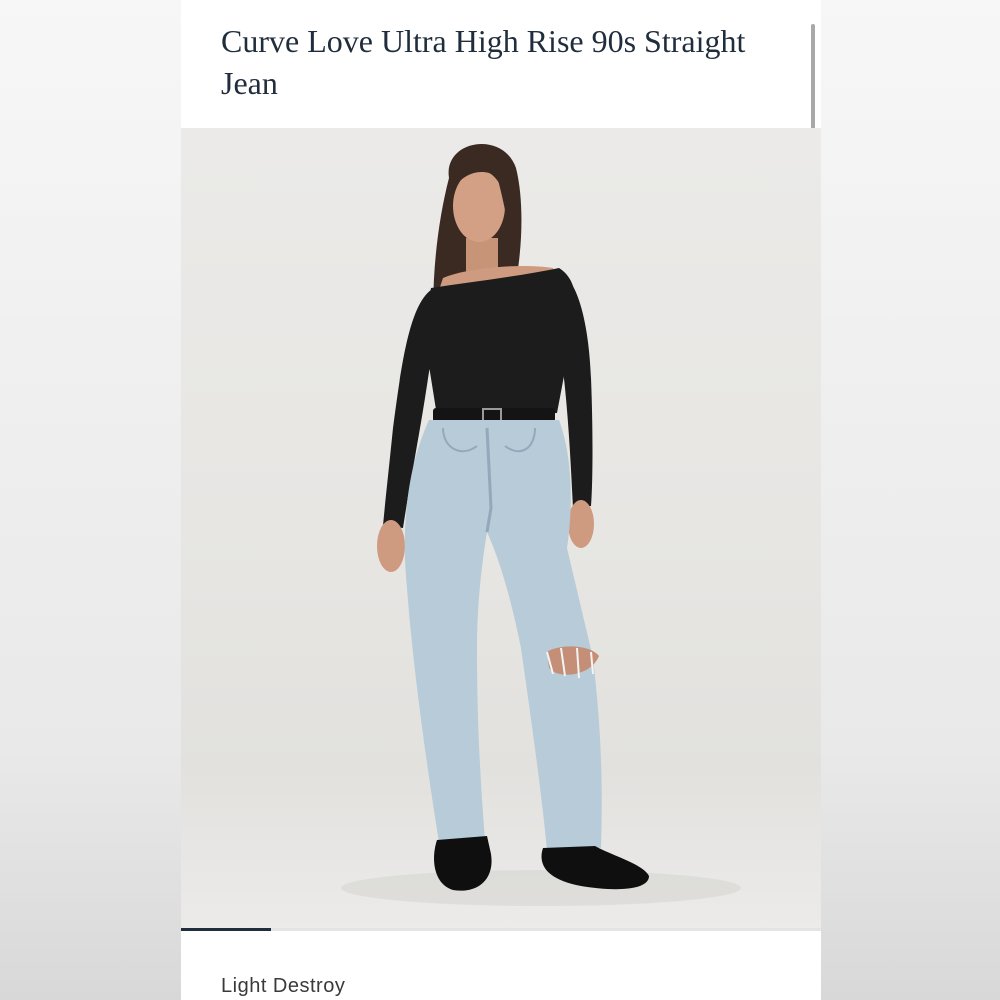 The width and height of the screenshot is (1000, 1000). I want to click on carousel-progress-track, so click(501, 929).